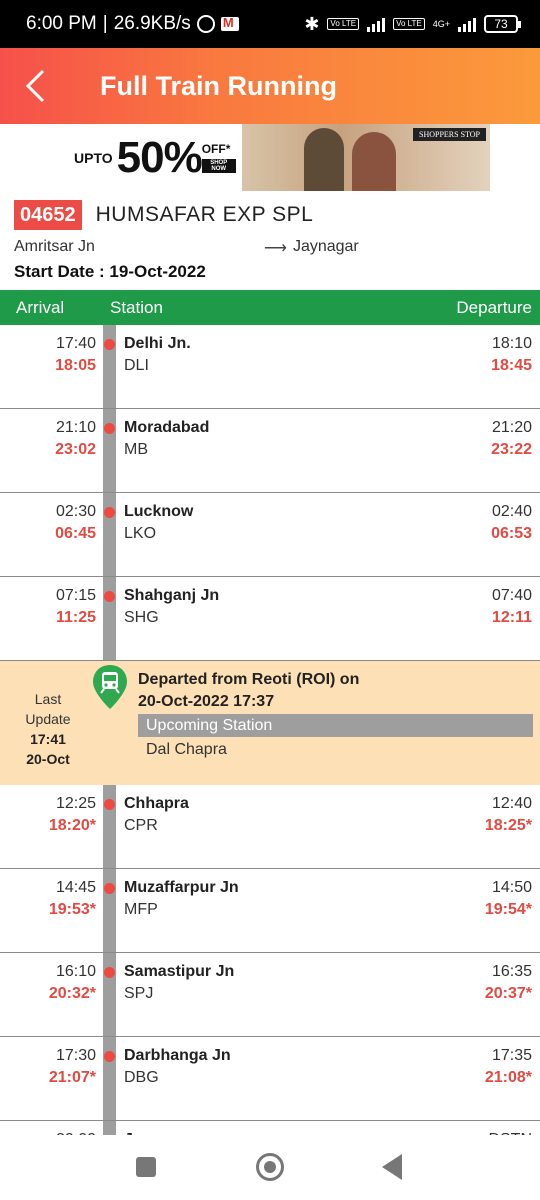 The image size is (540, 1200). What do you see at coordinates (167, 427) in the screenshot?
I see `station-name: Moradabad` at bounding box center [167, 427].